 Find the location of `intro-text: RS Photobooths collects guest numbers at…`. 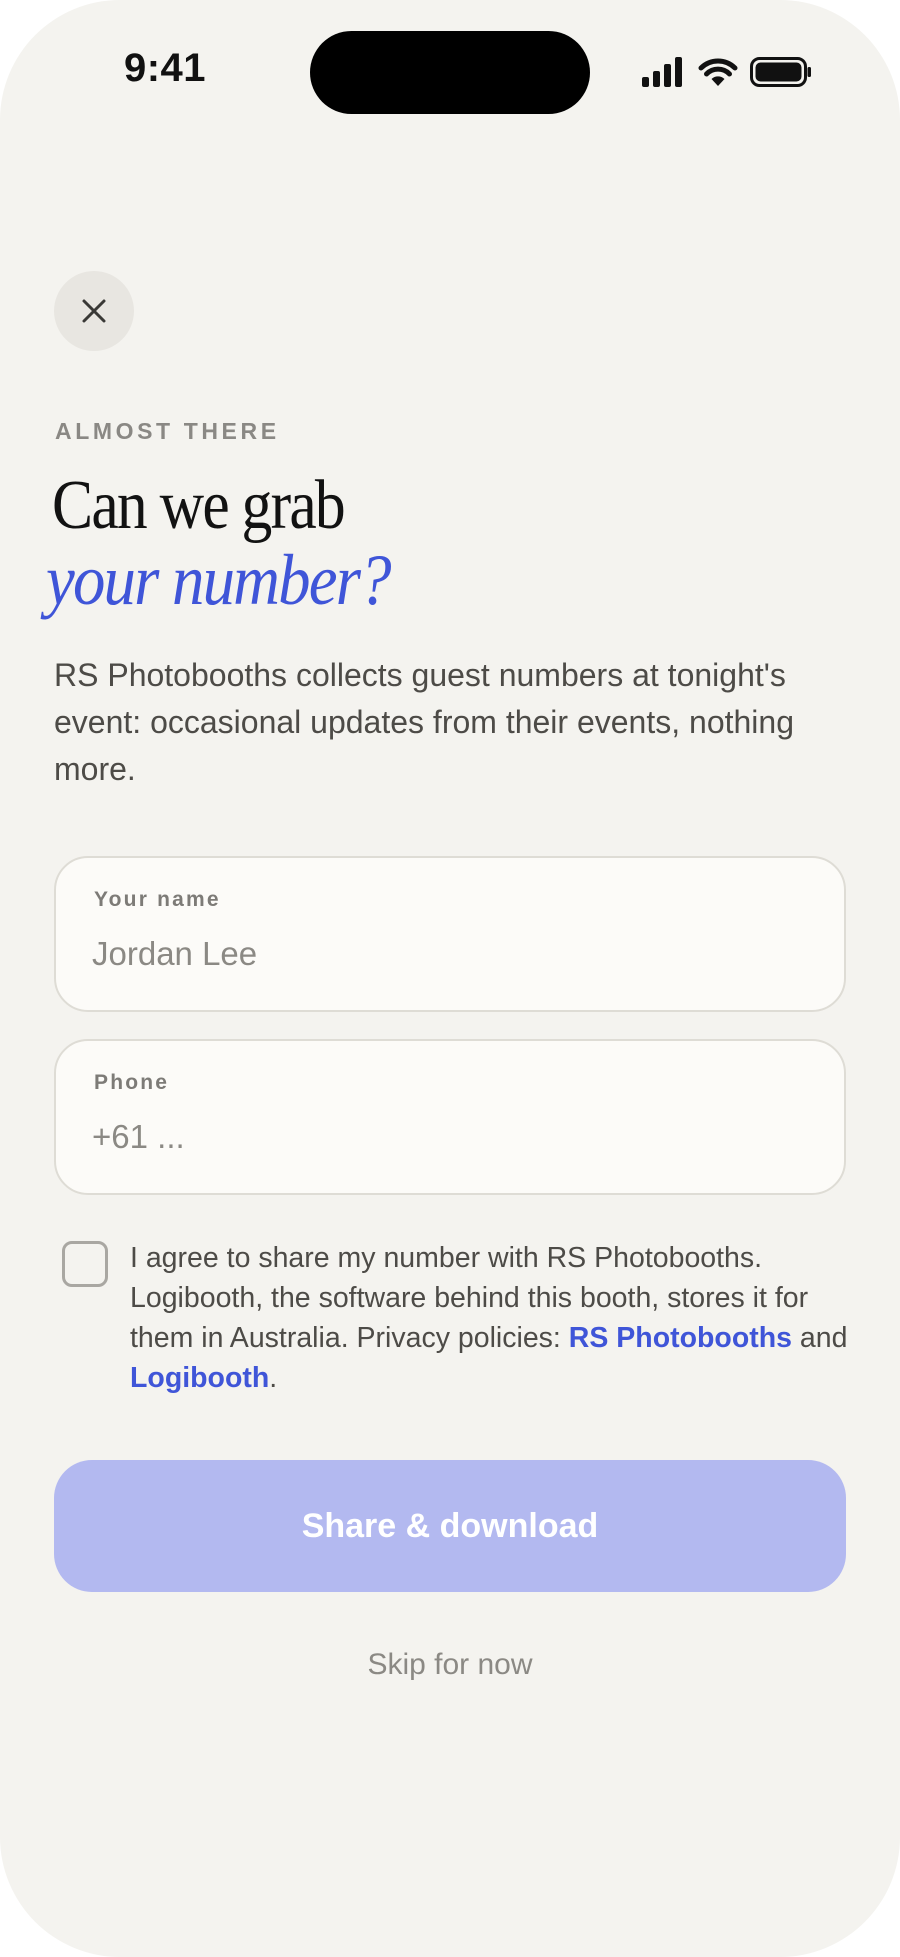

intro-text: RS Photobooths collects guest numbers at… is located at coordinates (424, 722).